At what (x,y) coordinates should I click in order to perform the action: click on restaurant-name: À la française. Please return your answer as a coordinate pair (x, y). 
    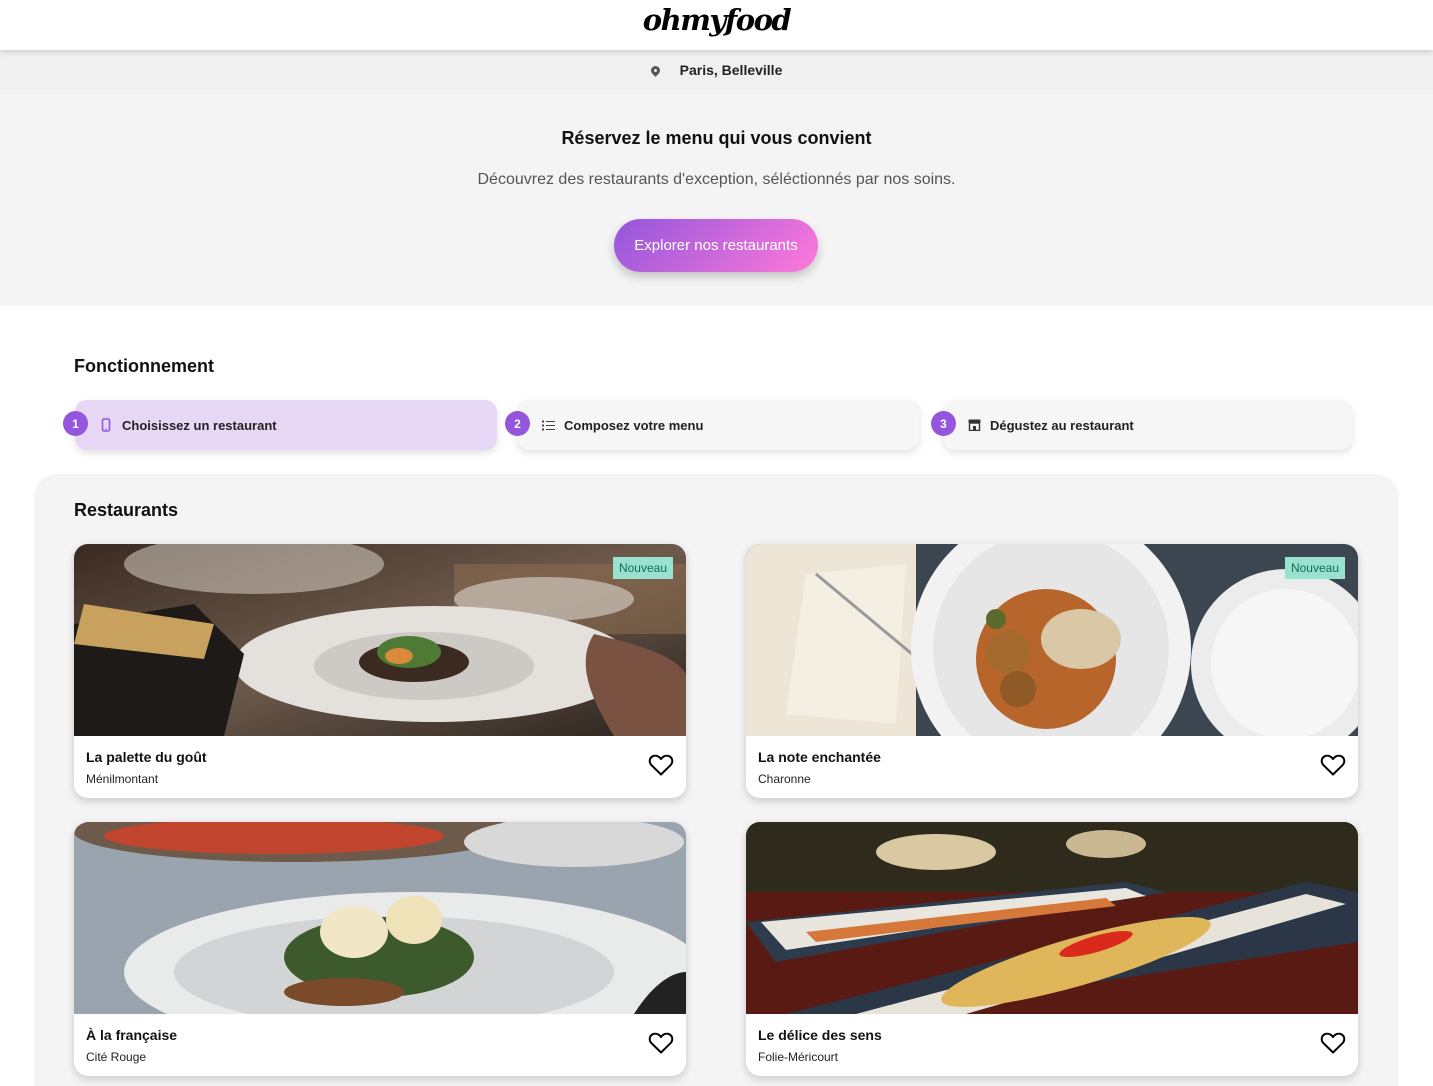
    Looking at the image, I should click on (132, 1035).